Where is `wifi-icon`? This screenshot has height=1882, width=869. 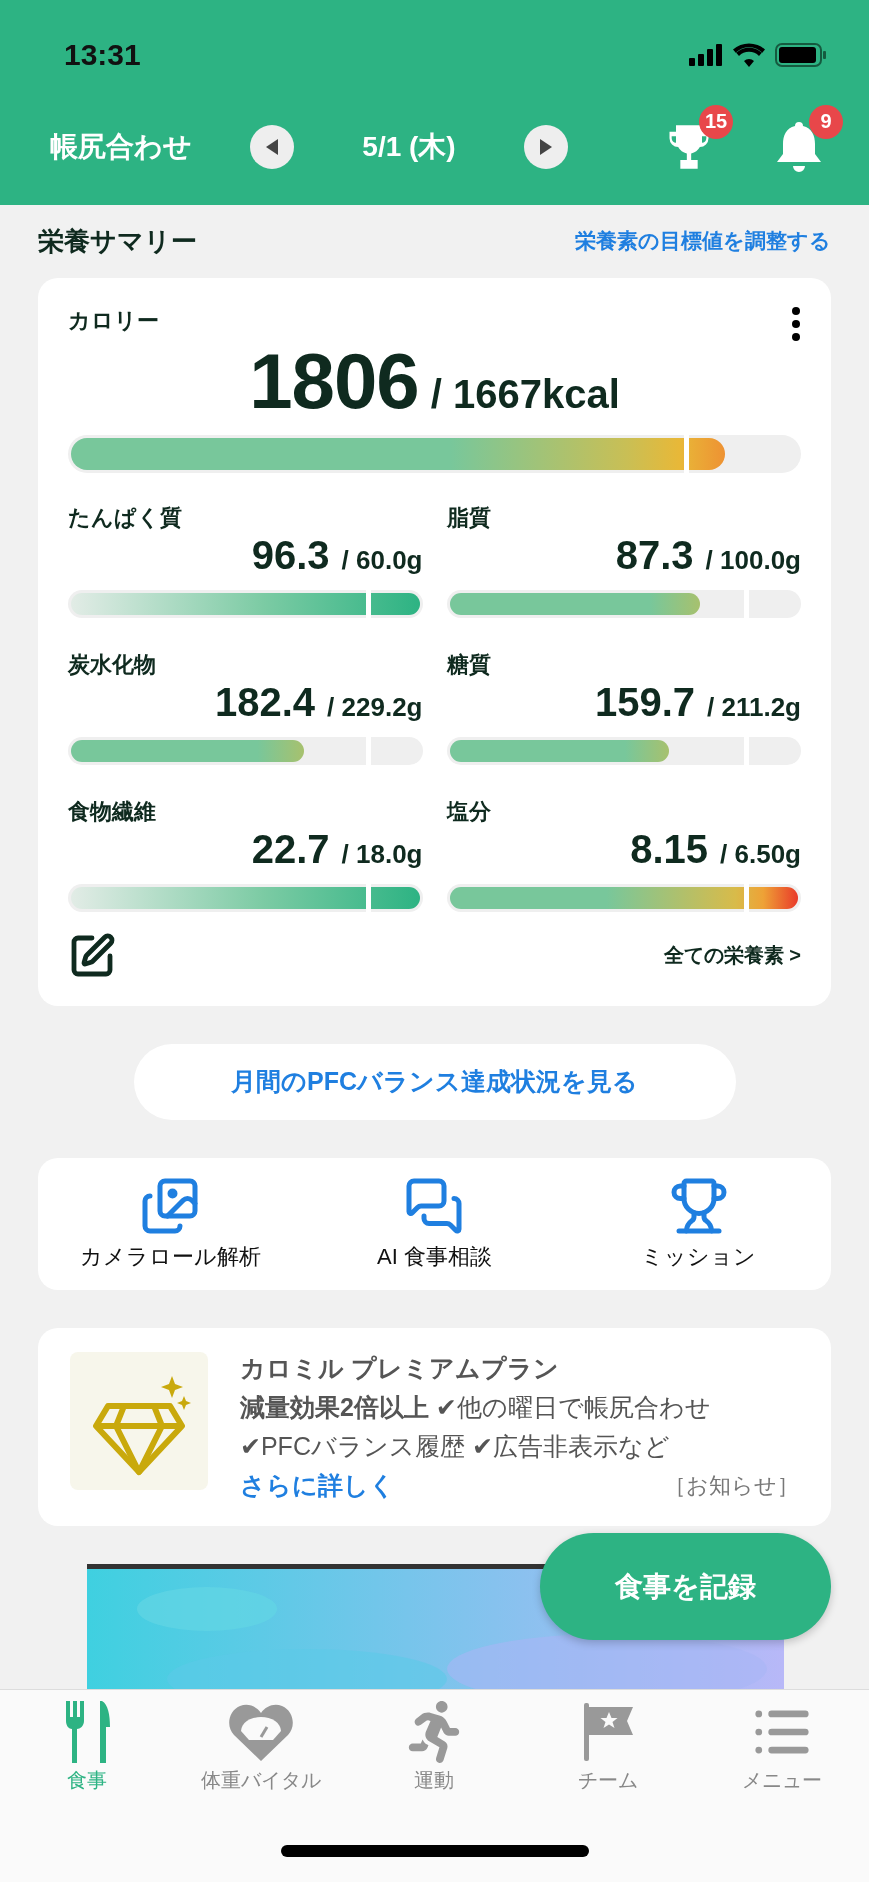 wifi-icon is located at coordinates (749, 55).